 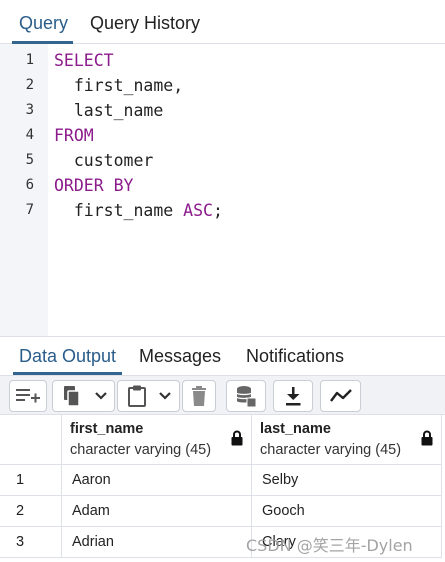 What do you see at coordinates (31, 440) in the screenshot?
I see `row-number-header` at bounding box center [31, 440].